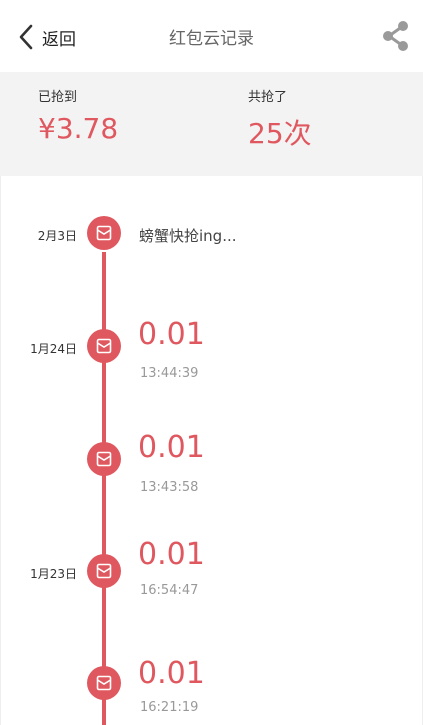  What do you see at coordinates (211, 39) in the screenshot?
I see `page-title: 红包云记录` at bounding box center [211, 39].